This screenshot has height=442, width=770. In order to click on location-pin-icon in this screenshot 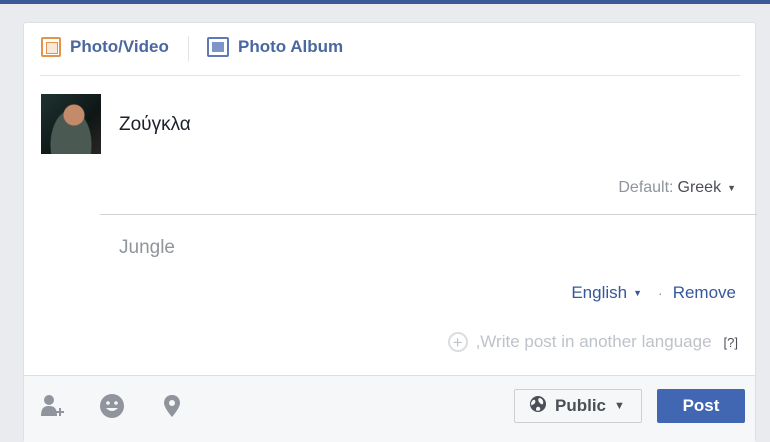, I will do `click(172, 406)`.